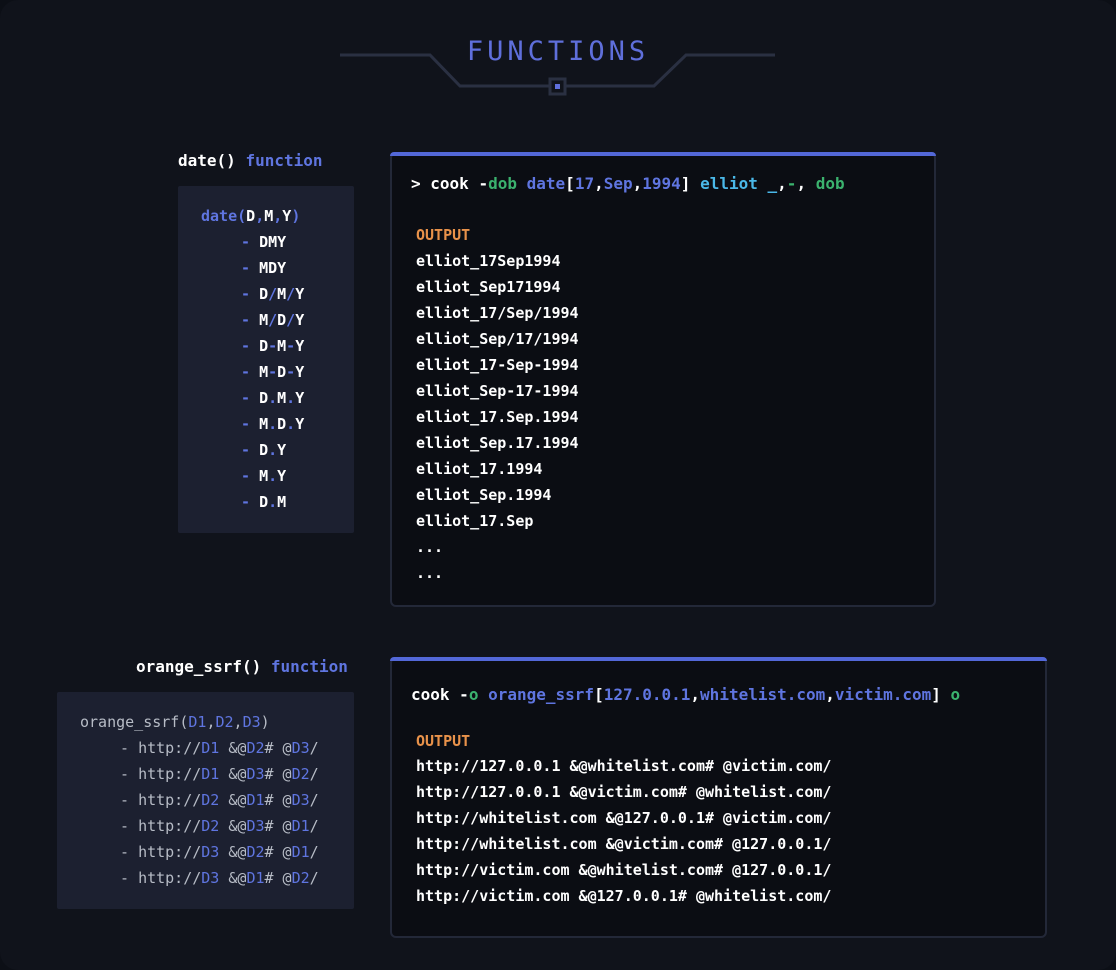 This screenshot has width=1116, height=970. What do you see at coordinates (273, 398) in the screenshot?
I see `date-format-item: - D.M.Y` at bounding box center [273, 398].